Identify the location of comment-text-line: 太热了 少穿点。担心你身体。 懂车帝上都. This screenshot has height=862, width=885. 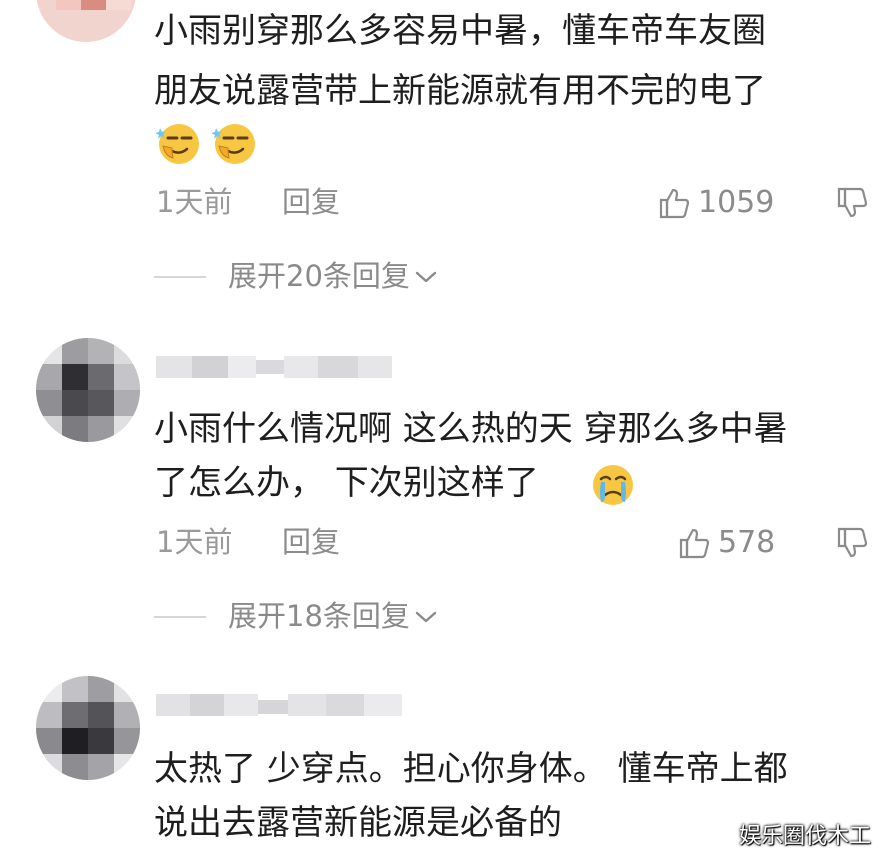
(471, 769).